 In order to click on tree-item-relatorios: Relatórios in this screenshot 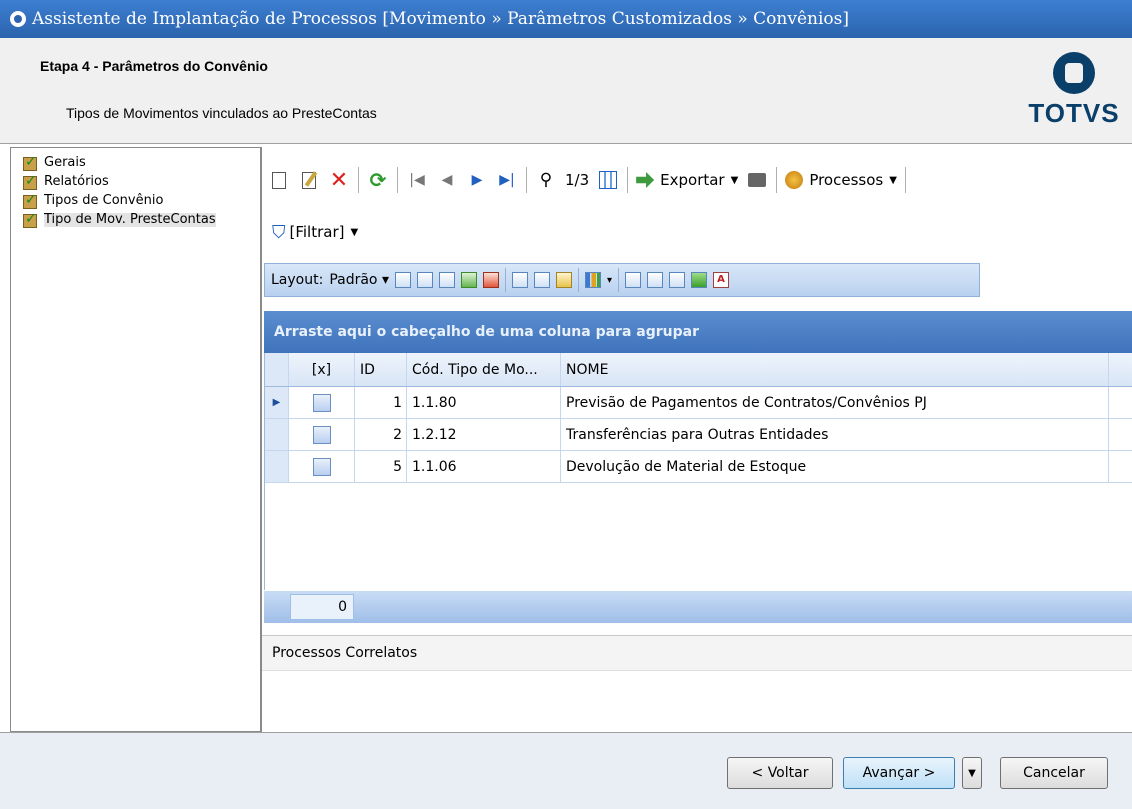, I will do `click(135, 184)`.